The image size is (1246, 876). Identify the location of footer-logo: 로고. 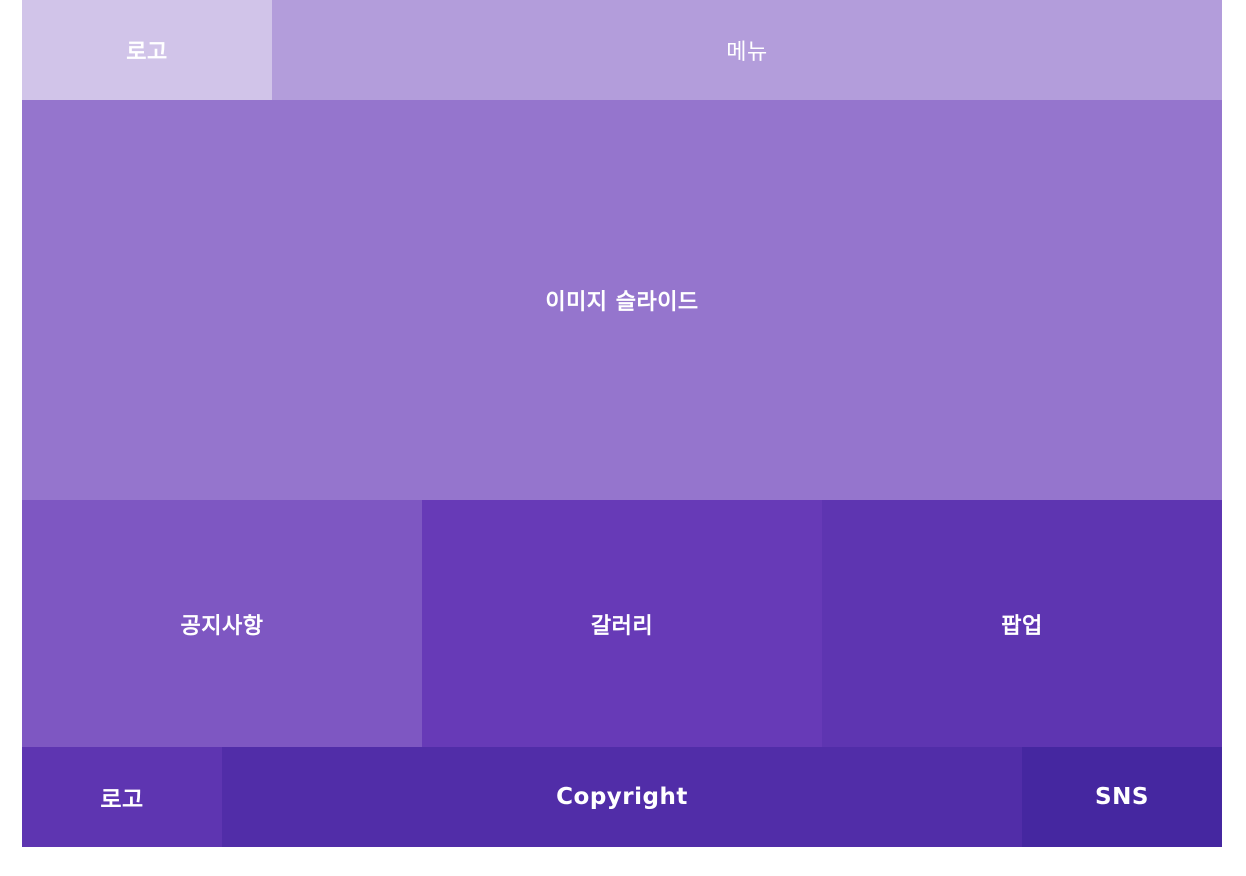
(122, 797).